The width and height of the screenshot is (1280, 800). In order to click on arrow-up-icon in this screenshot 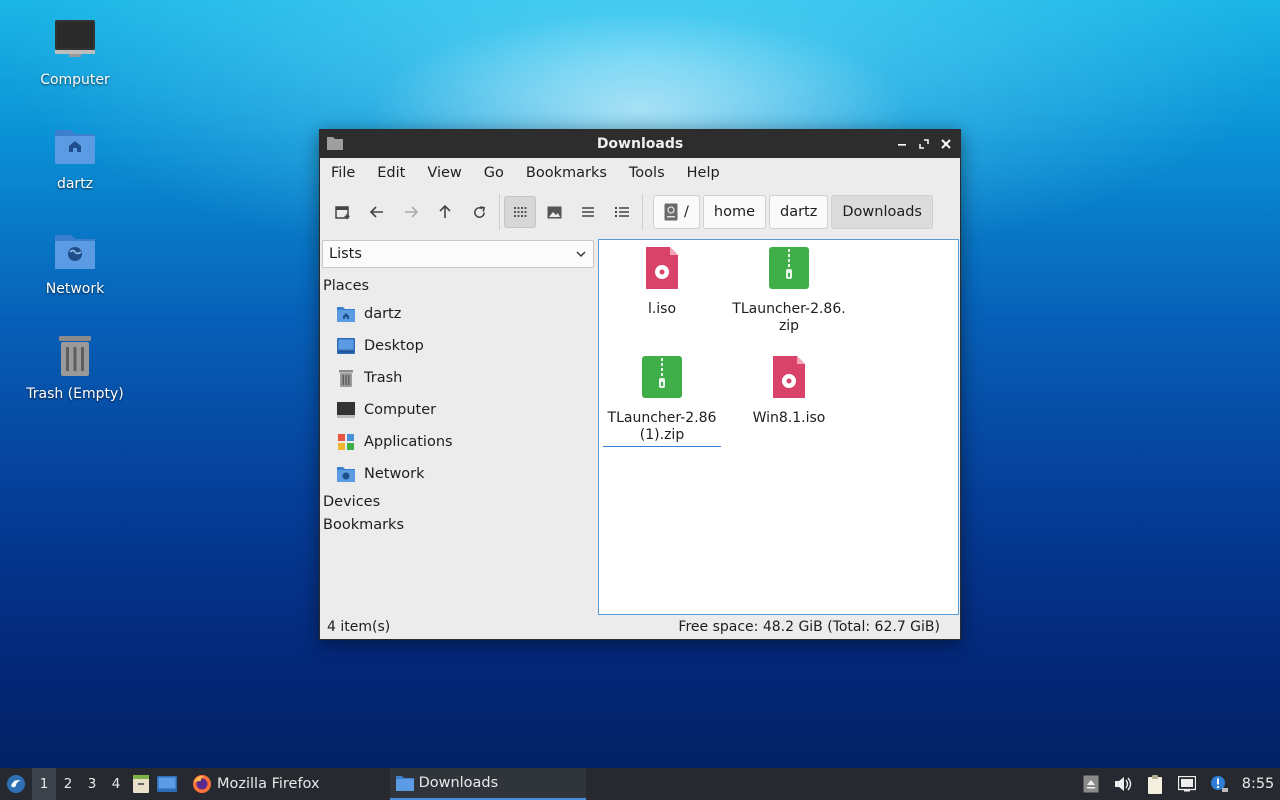, I will do `click(445, 211)`.